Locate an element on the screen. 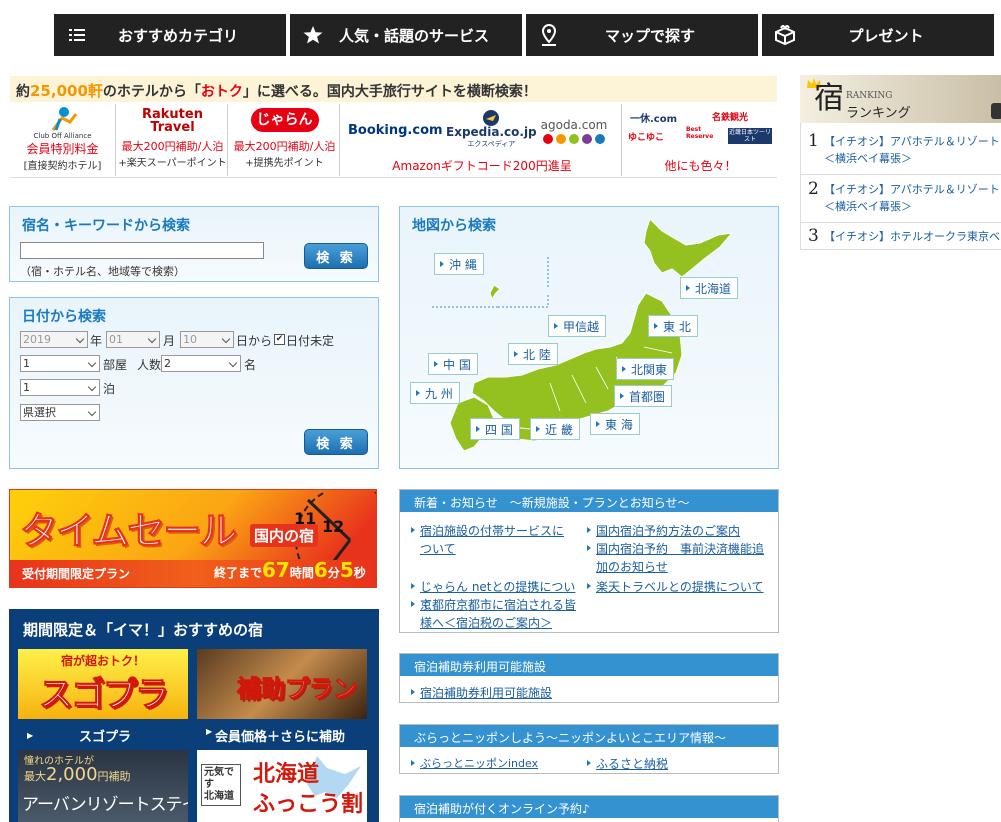 Image resolution: width=1001 pixels, height=822 pixels. nav-tab-label: 人気・話題のサービス is located at coordinates (413, 35).